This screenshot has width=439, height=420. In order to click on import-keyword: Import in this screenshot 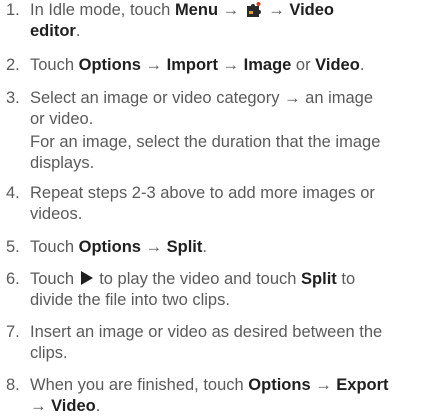, I will do `click(192, 65)`.